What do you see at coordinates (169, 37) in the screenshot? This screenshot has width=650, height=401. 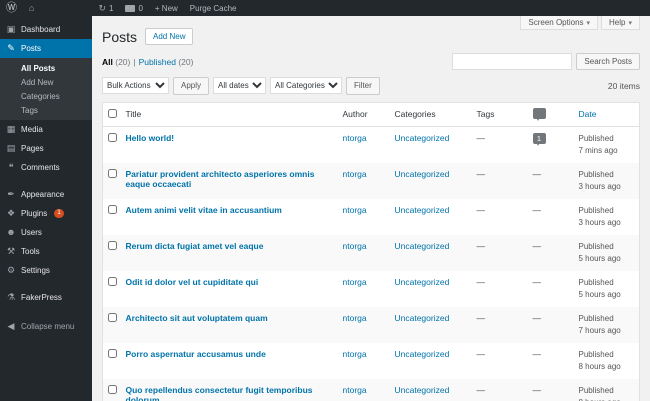 I see `add-new-button: Add New` at bounding box center [169, 37].